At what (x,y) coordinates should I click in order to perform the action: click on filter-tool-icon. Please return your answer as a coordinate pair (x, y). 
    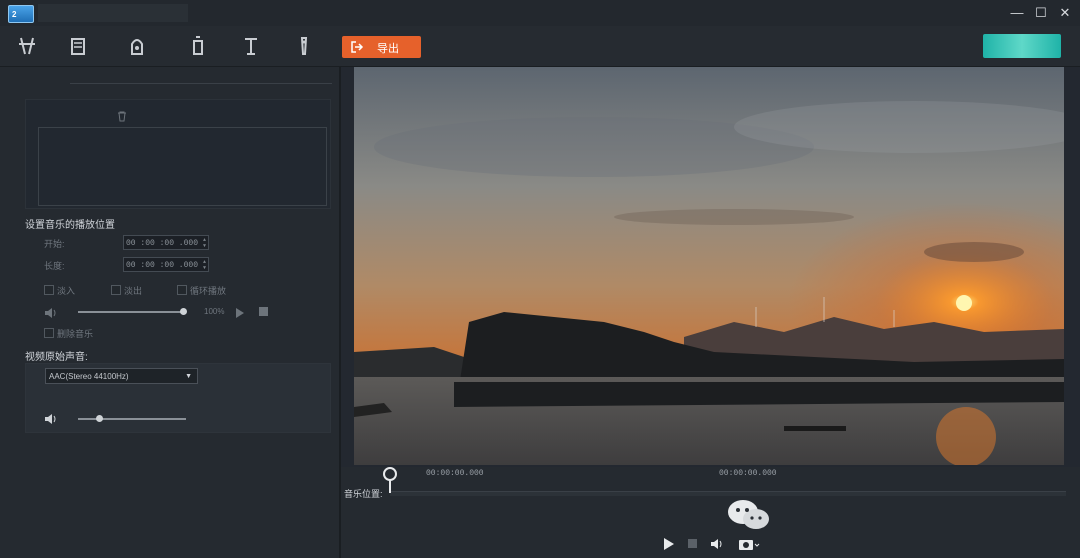
    Looking at the image, I should click on (251, 46).